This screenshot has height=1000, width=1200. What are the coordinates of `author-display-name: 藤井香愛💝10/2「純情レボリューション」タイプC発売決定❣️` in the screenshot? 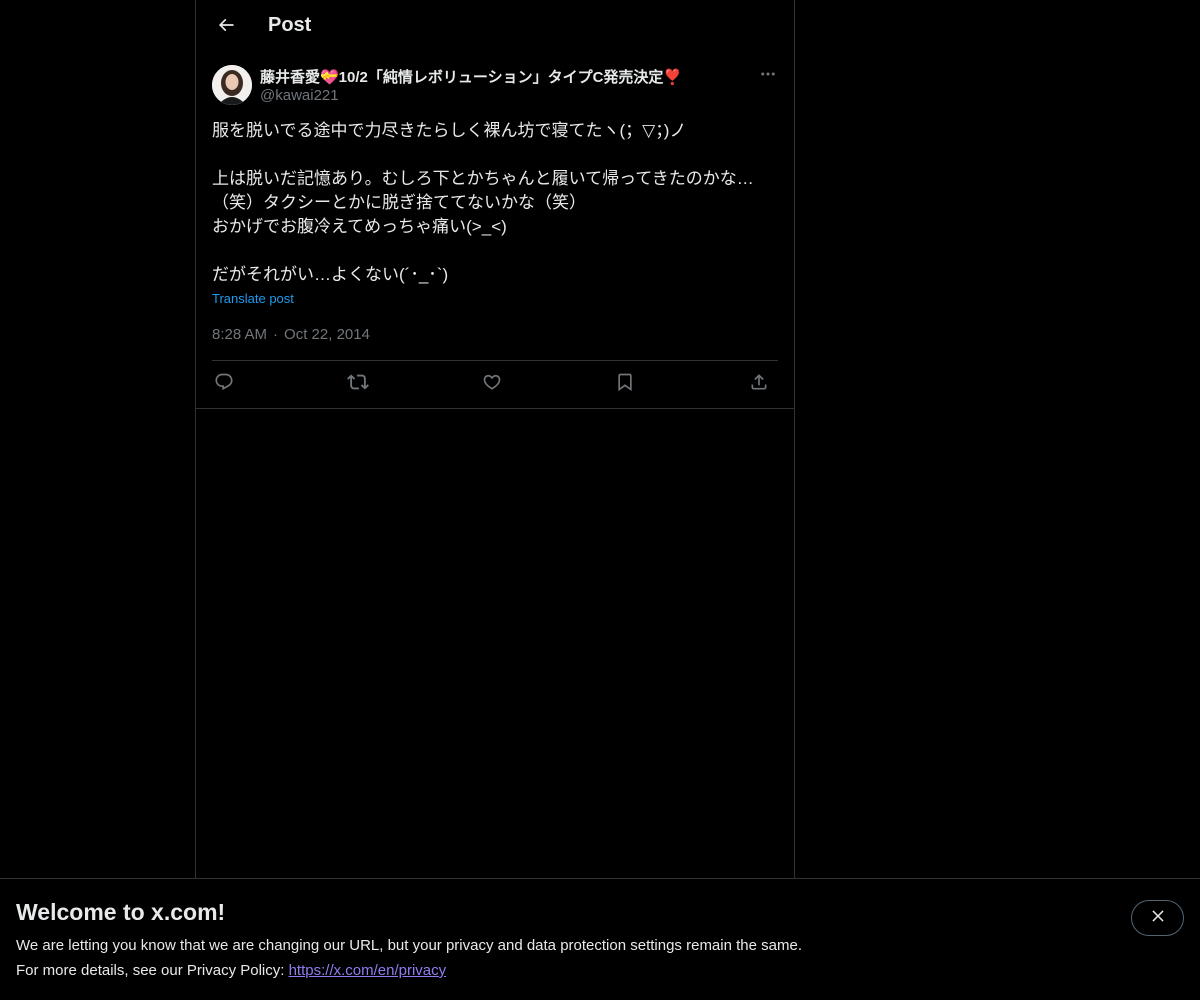 It's located at (471, 76).